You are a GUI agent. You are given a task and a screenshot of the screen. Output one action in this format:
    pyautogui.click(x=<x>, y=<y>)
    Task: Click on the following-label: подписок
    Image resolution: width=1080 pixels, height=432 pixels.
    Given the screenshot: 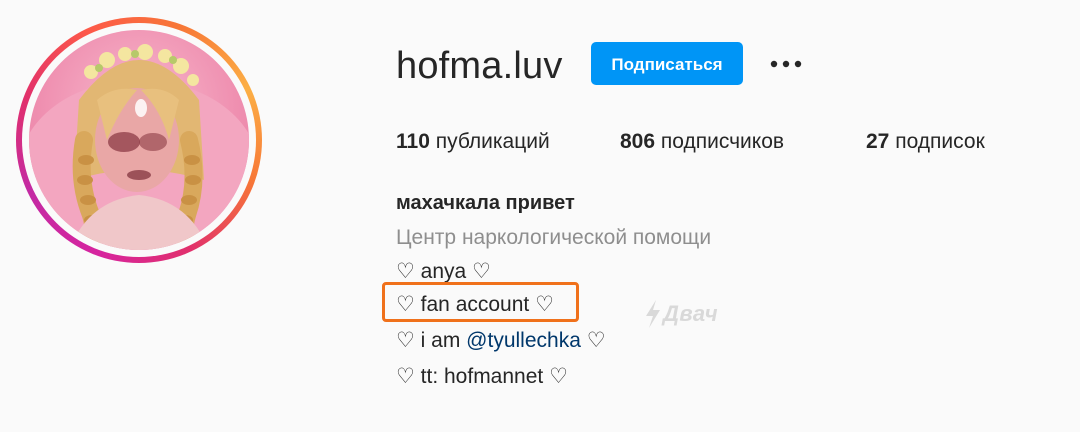 What is the action you would take?
    pyautogui.click(x=940, y=141)
    